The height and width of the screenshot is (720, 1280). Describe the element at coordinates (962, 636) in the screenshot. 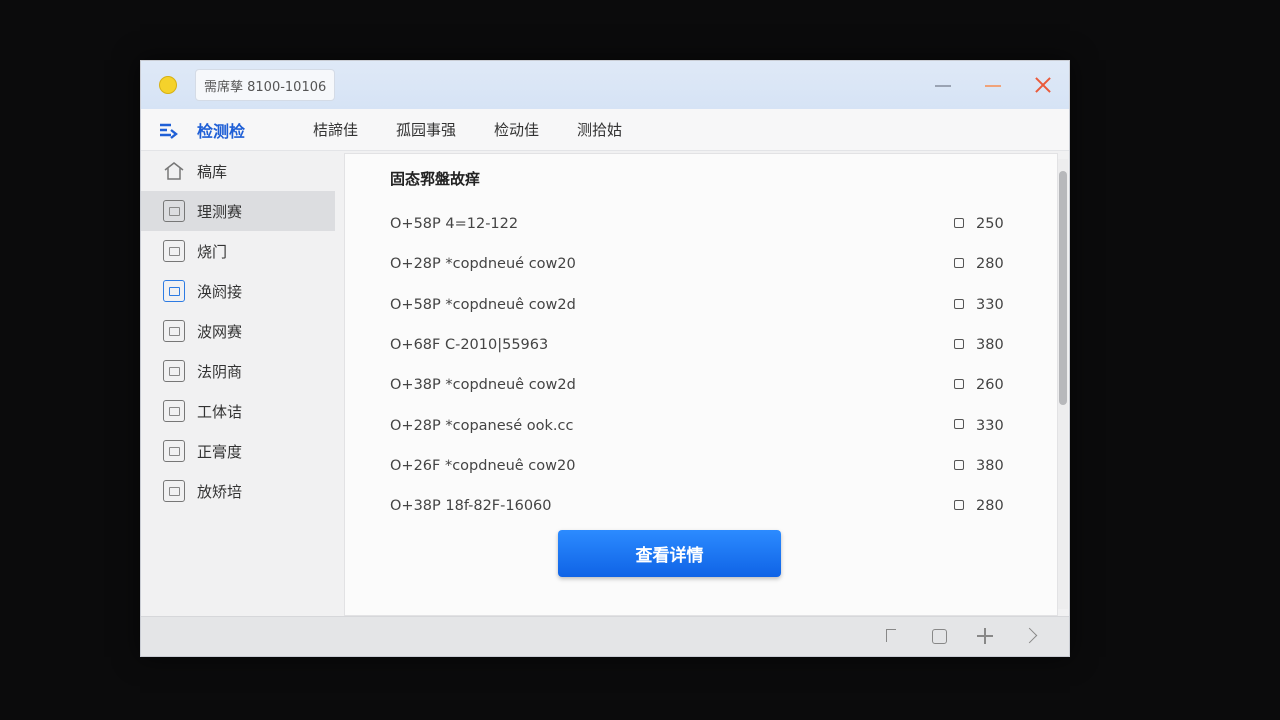

I see `status-icons` at that location.